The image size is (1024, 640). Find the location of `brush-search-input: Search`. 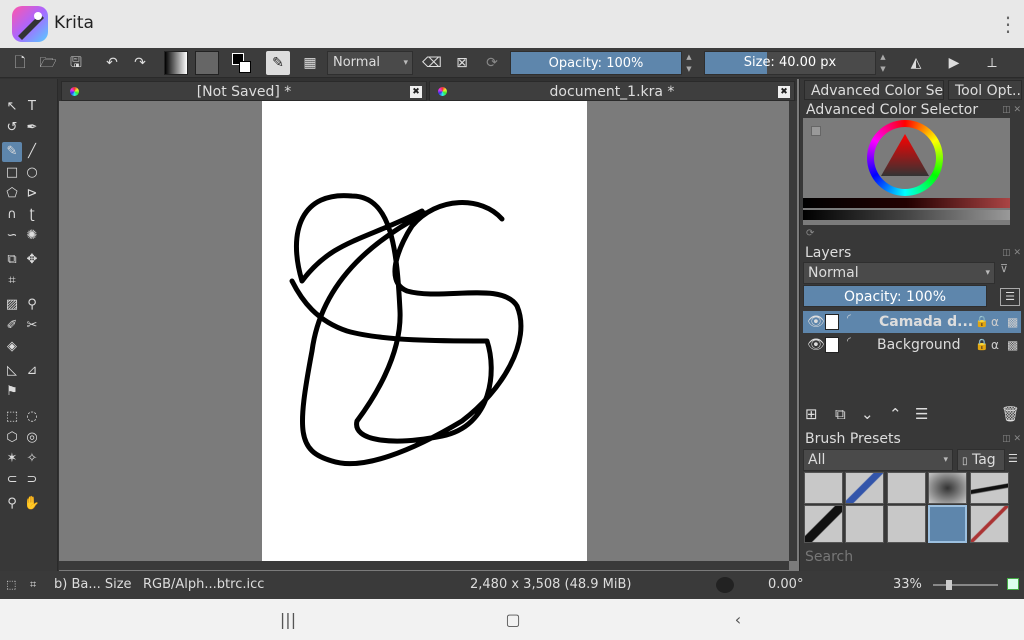

brush-search-input: Search is located at coordinates (829, 557).